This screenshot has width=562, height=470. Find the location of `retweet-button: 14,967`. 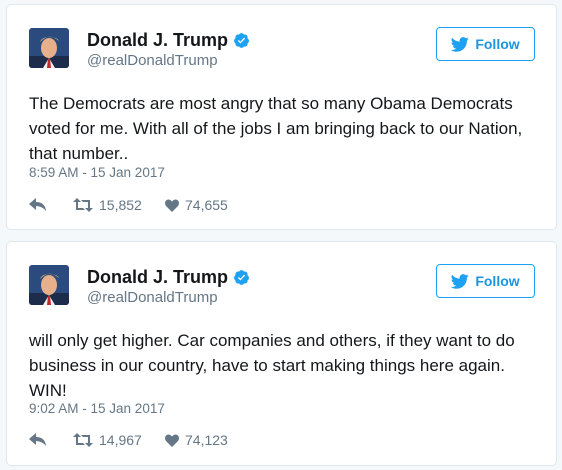

retweet-button: 14,967 is located at coordinates (119, 440).